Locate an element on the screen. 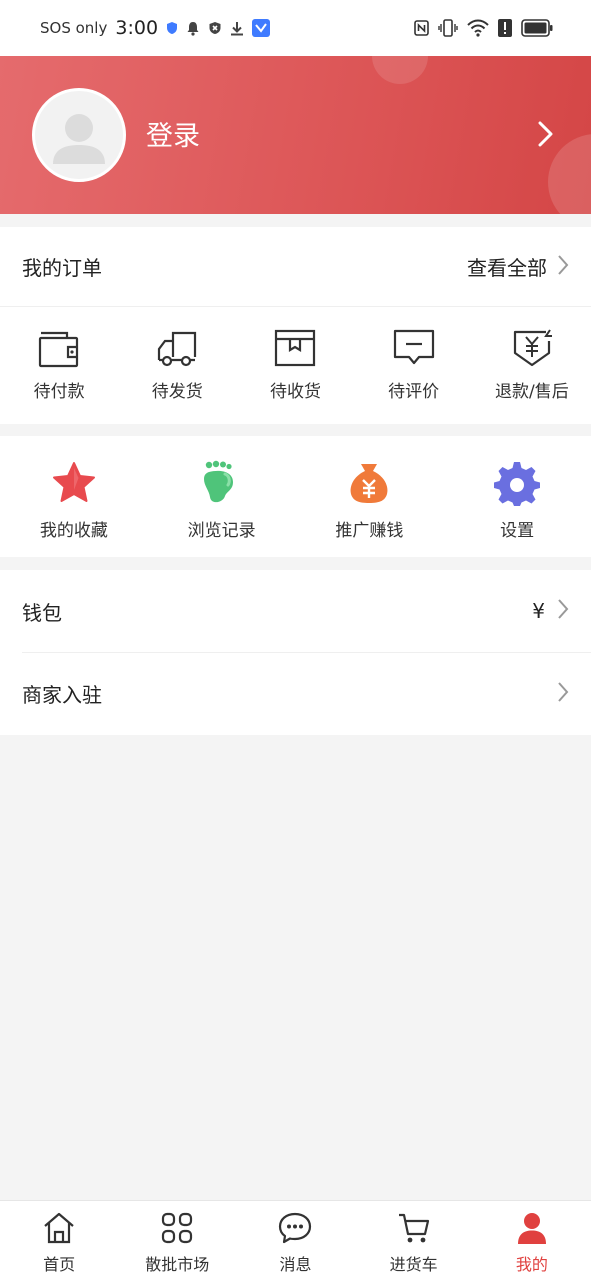  bottom-navigation: 首页 散批市场 消息 进货车 我的 is located at coordinates (295, 1240).